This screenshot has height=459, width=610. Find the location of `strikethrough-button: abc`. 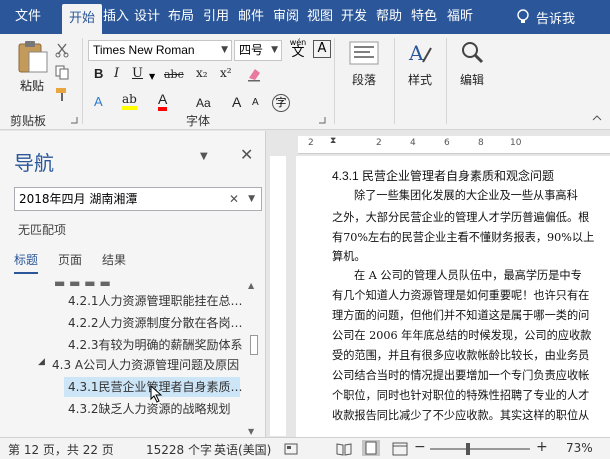

strikethrough-button: abc is located at coordinates (174, 74).